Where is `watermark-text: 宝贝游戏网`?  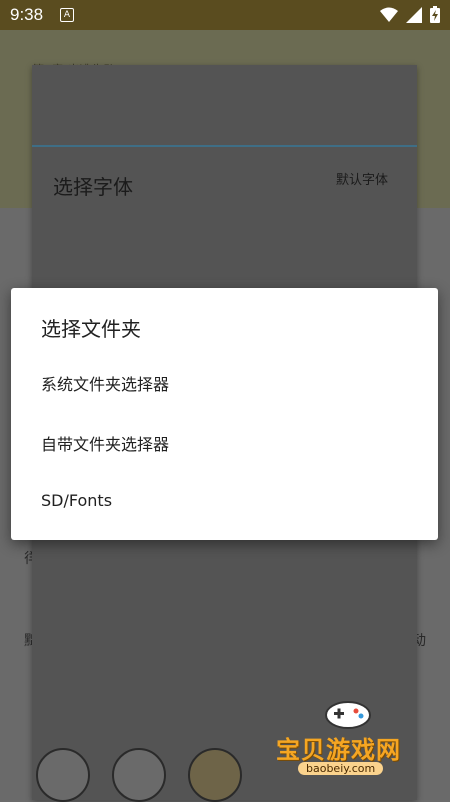 watermark-text: 宝贝游戏网 is located at coordinates (338, 750).